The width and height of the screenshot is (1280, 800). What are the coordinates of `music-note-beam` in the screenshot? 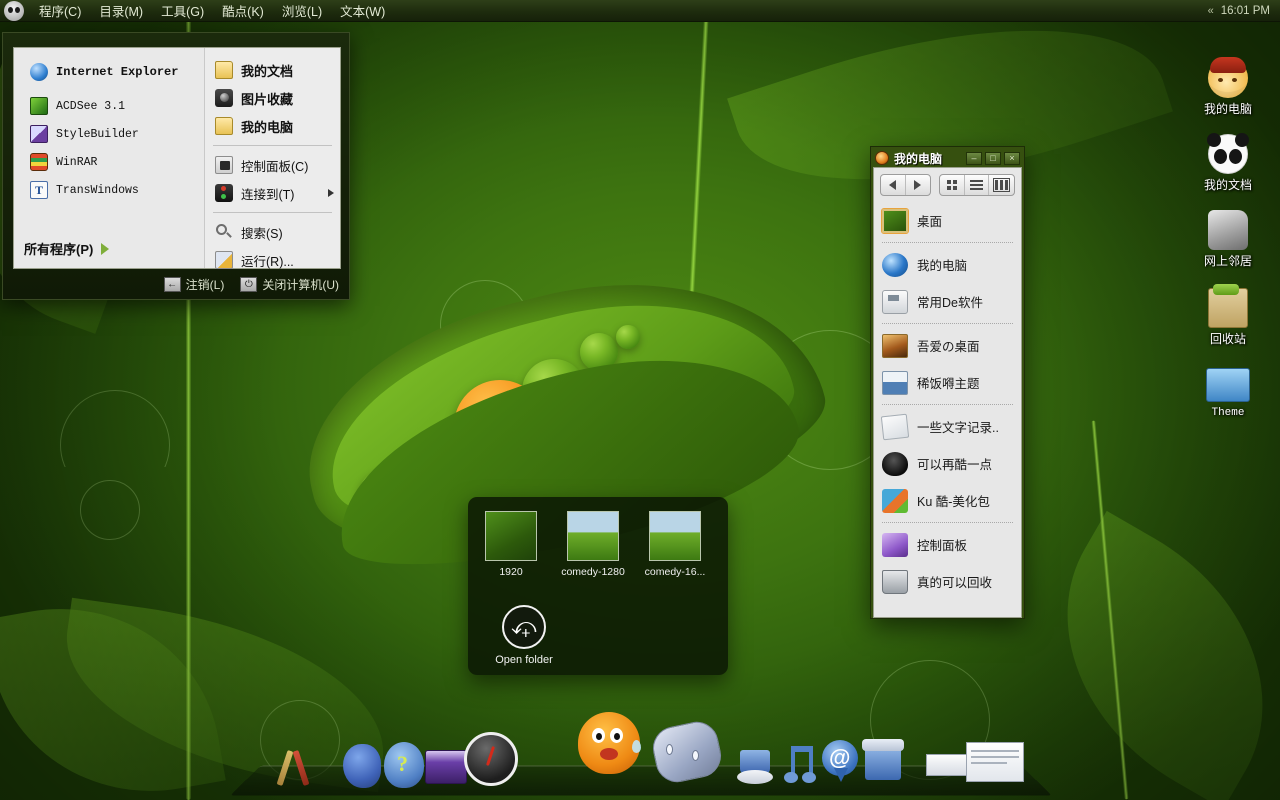 It's located at (802, 749).